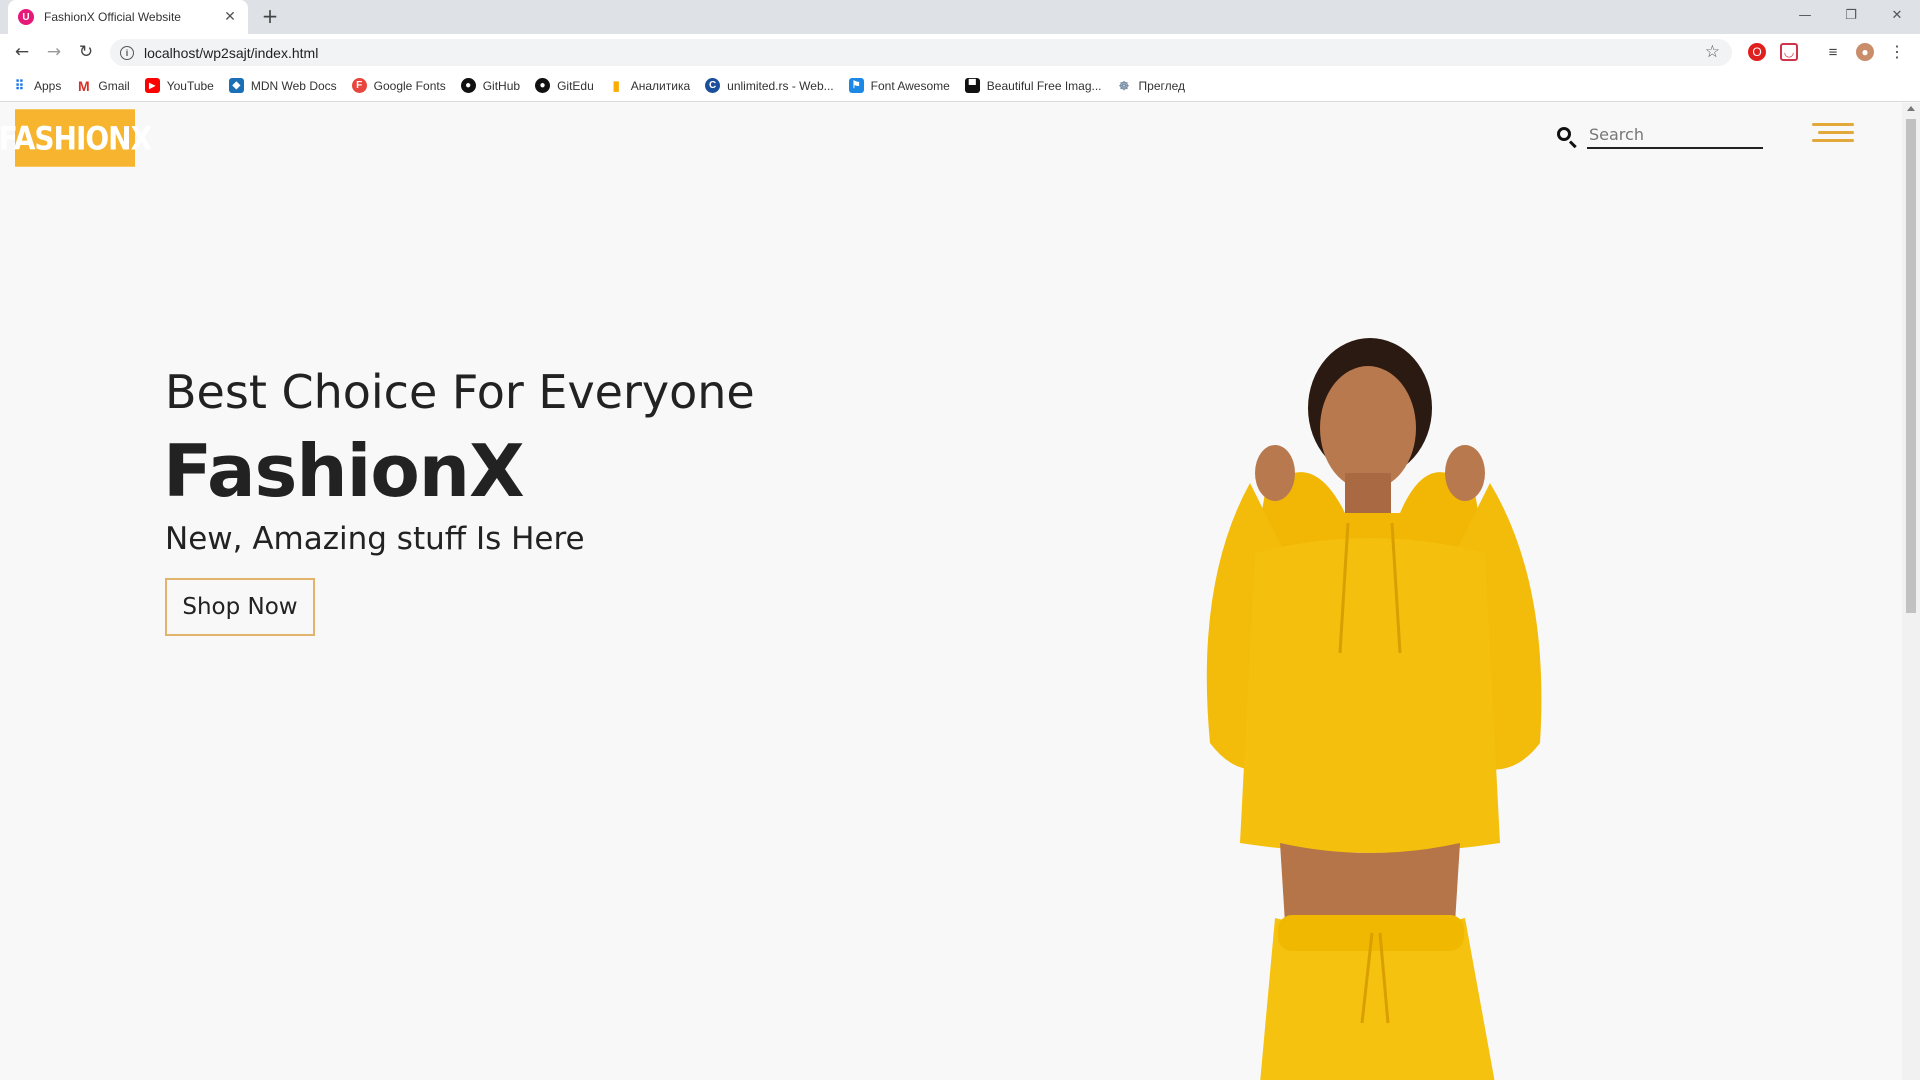  What do you see at coordinates (84, 85) in the screenshot?
I see `gmail-icon: M` at bounding box center [84, 85].